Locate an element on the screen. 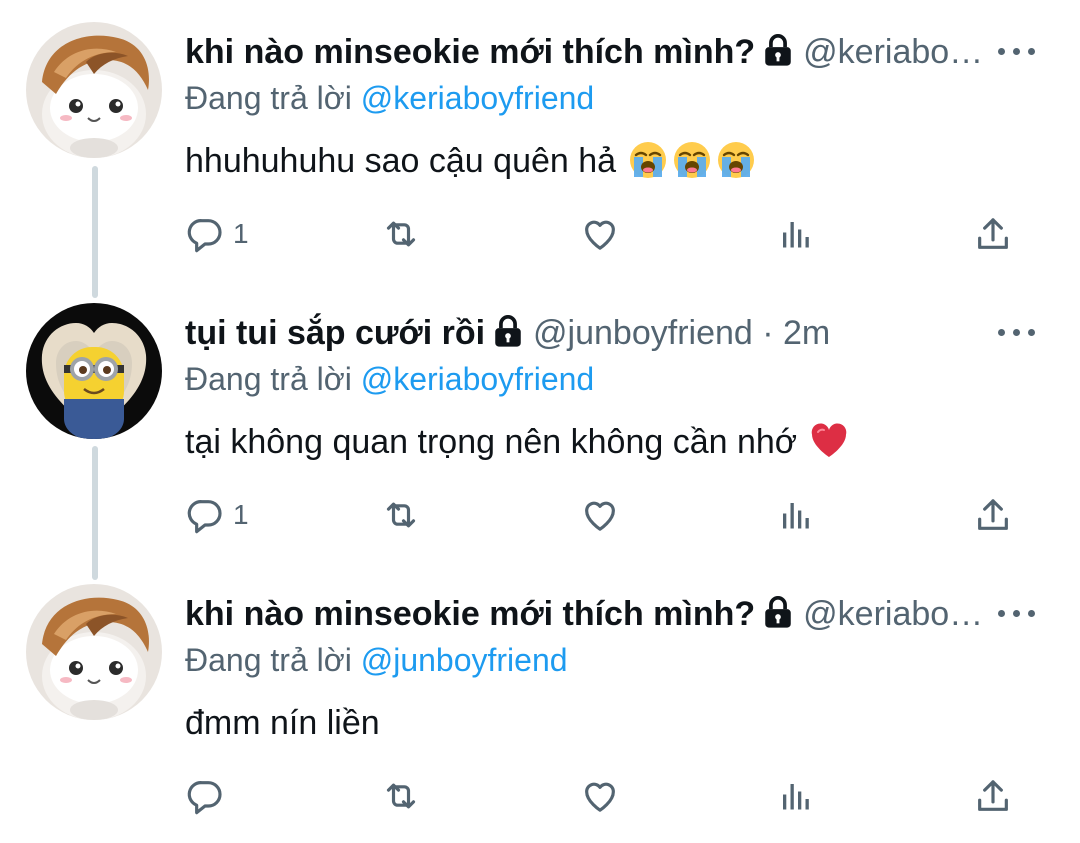 The image size is (1080, 843). tweet-text-content: đmm nín liền is located at coordinates (282, 723).